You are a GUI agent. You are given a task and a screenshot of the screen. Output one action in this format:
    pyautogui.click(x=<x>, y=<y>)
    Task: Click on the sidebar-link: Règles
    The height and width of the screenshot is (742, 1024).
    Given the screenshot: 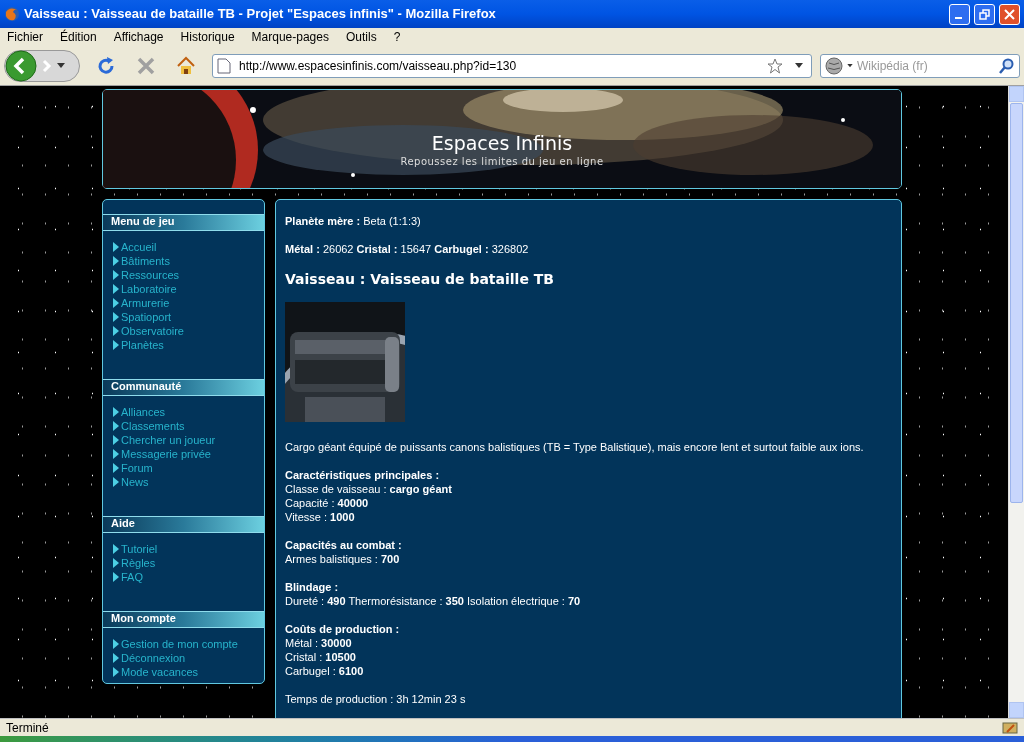 What is the action you would take?
    pyautogui.click(x=138, y=563)
    